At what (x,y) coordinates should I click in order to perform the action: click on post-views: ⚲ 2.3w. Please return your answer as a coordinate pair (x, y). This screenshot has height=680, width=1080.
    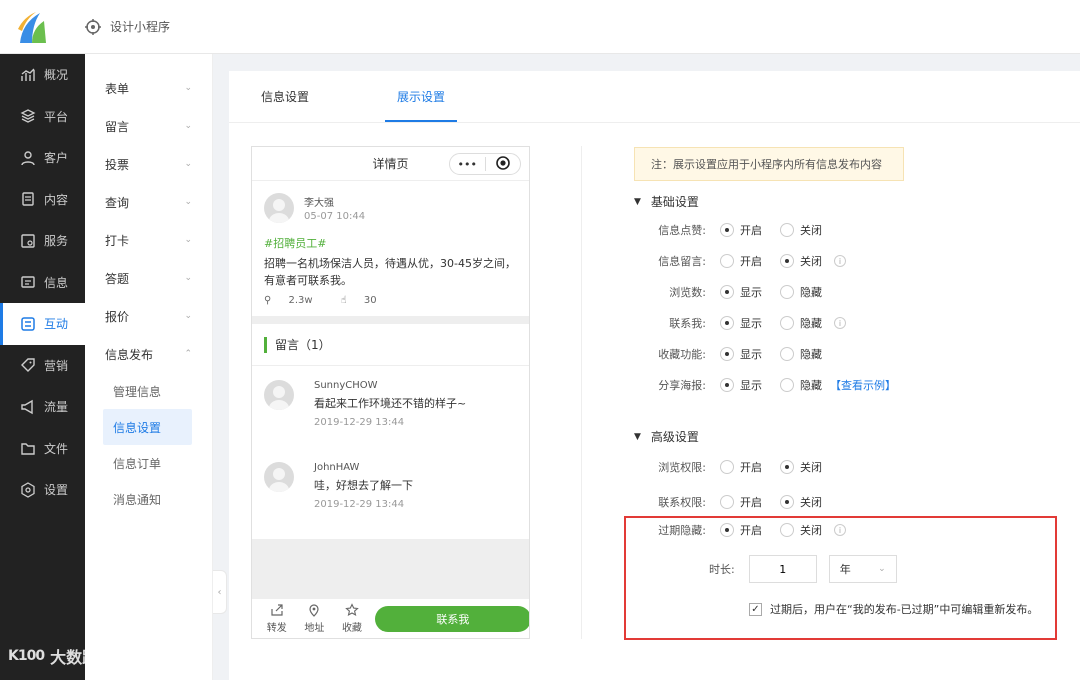
    Looking at the image, I should click on (288, 300).